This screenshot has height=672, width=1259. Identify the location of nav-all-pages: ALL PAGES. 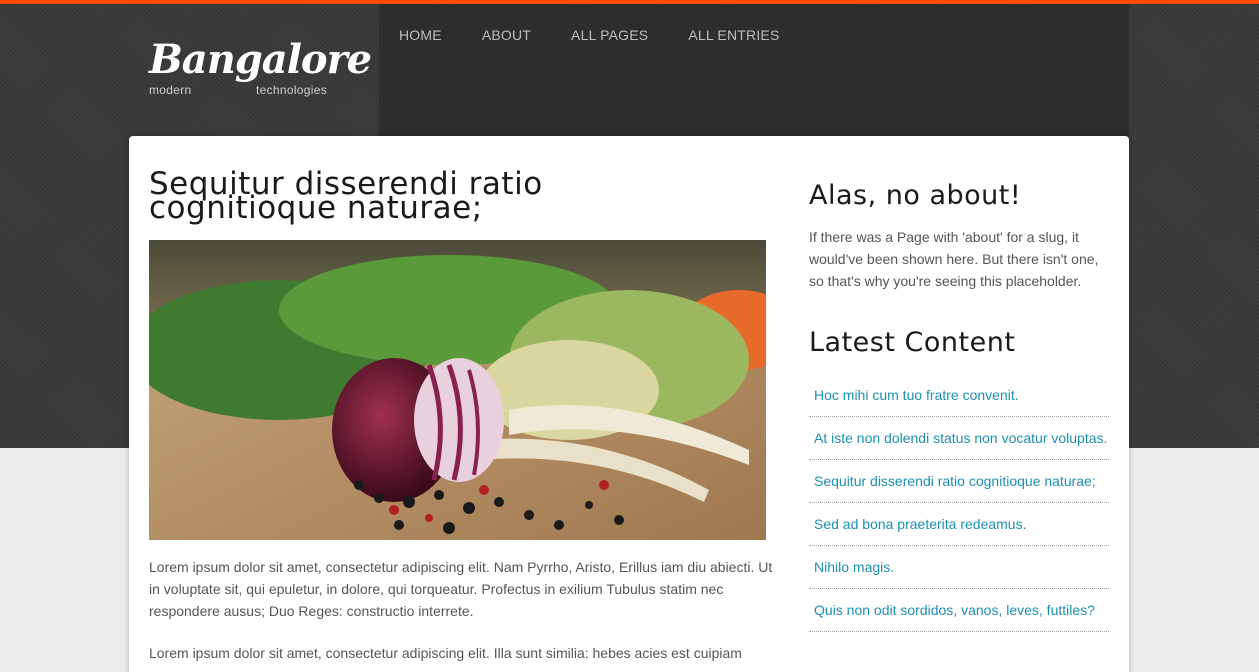
(609, 35).